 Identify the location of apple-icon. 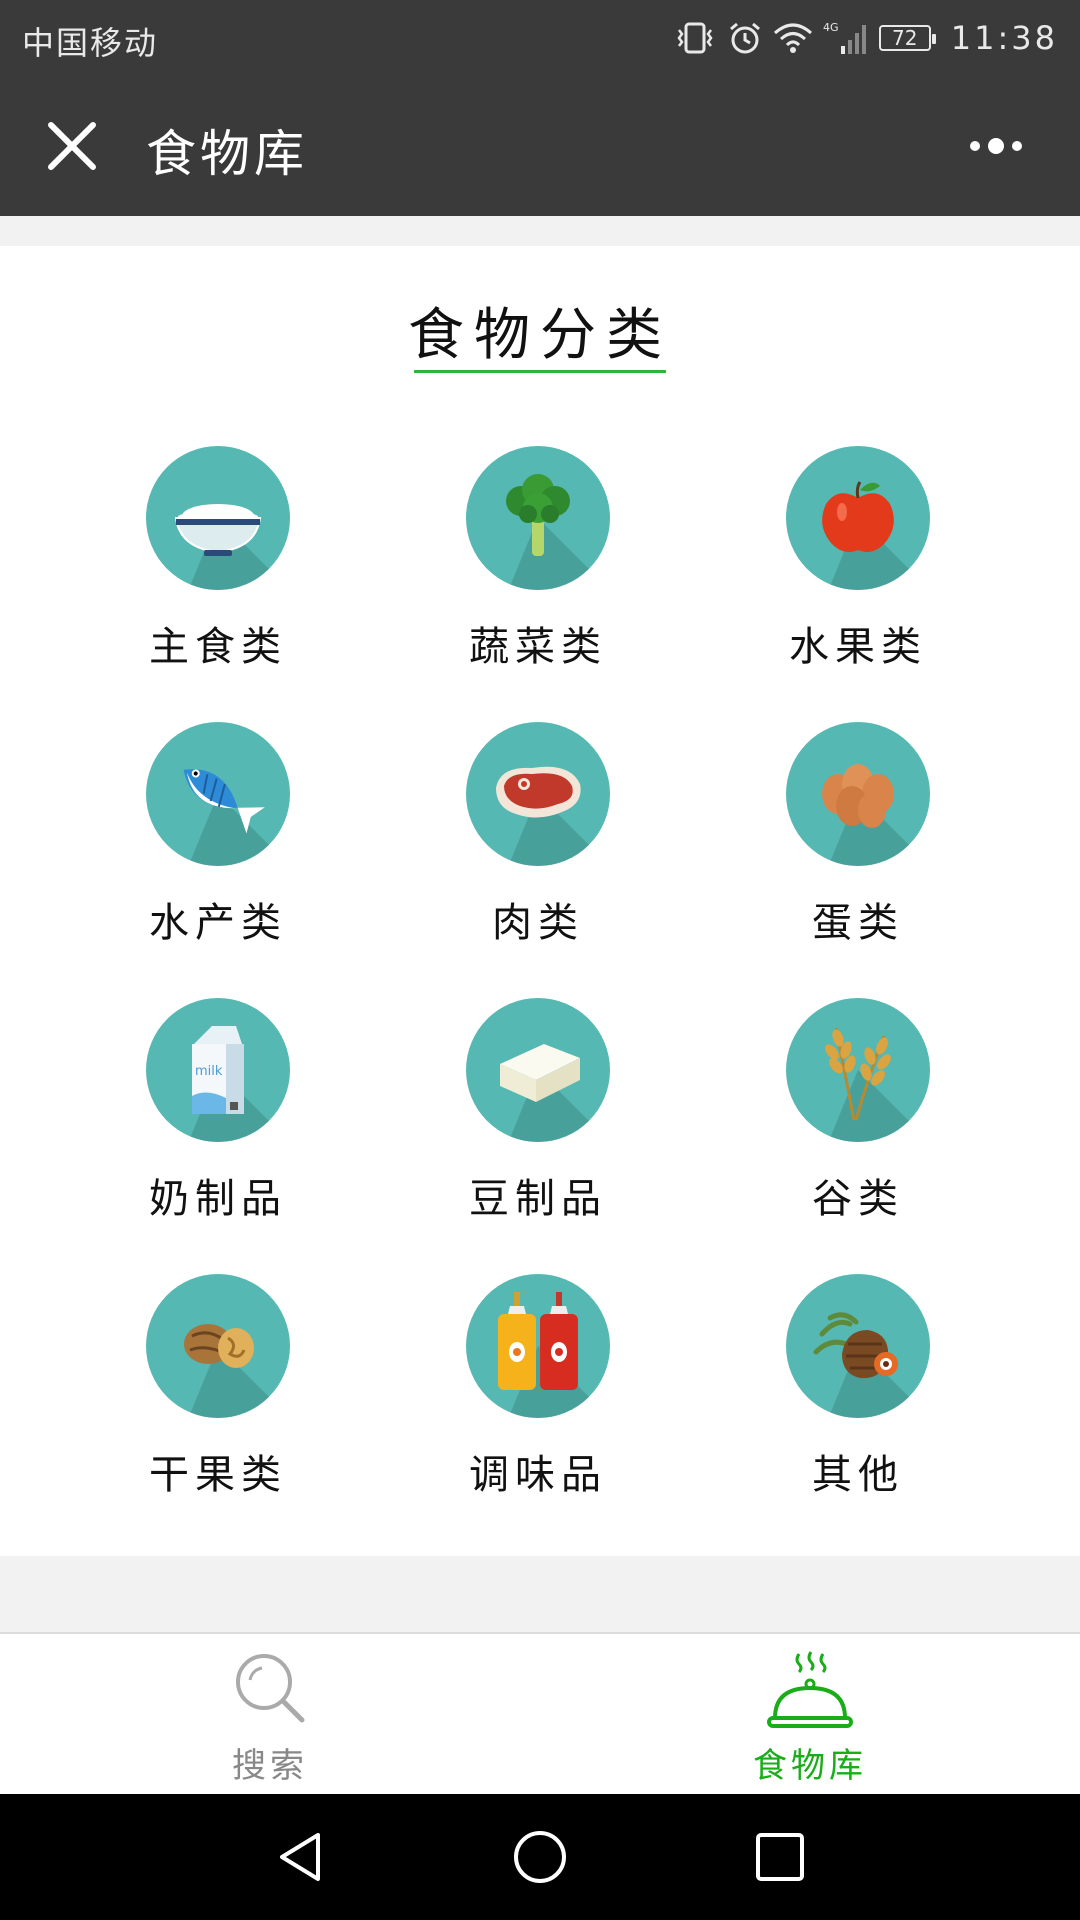
(858, 518).